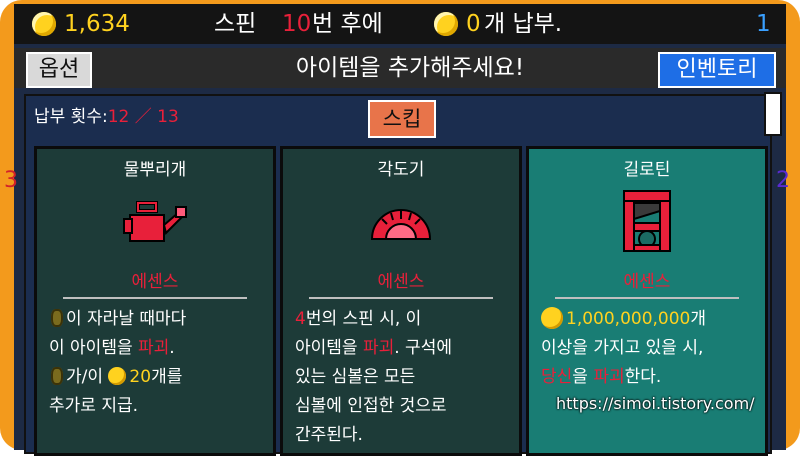 This screenshot has width=800, height=456. Describe the element at coordinates (446, 24) in the screenshot. I see `due-coin-icon` at that location.